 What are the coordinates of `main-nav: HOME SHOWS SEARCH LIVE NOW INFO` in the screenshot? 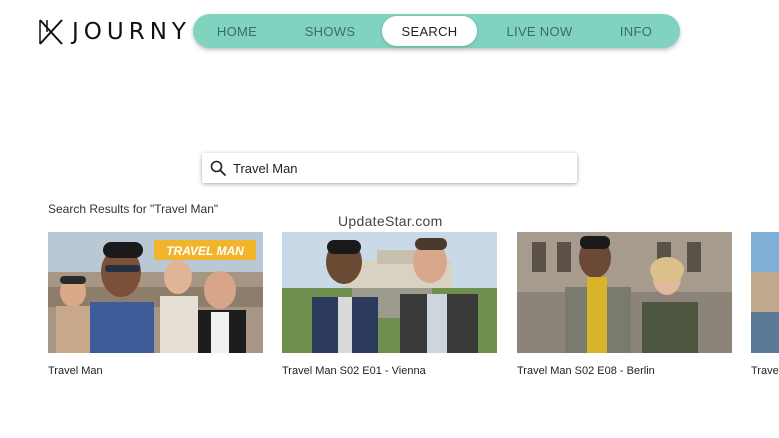 It's located at (436, 31).